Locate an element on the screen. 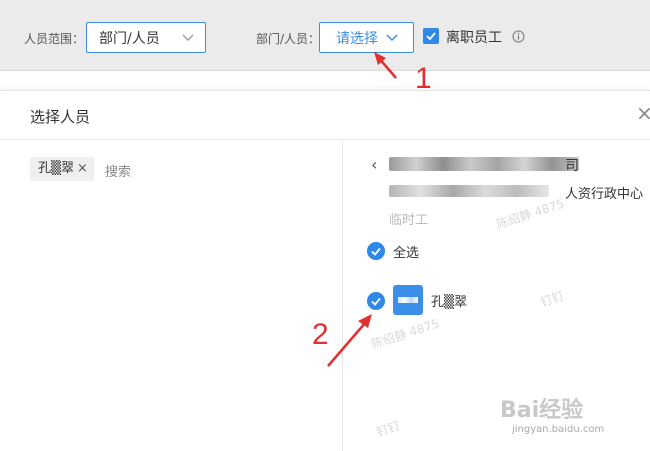 Image resolution: width=650 pixels, height=451 pixels. avatar is located at coordinates (408, 300).